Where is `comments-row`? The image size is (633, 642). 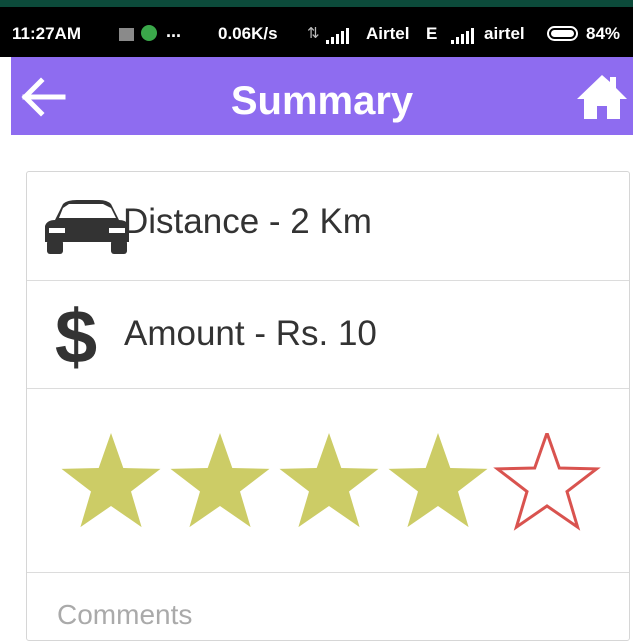 comments-row is located at coordinates (328, 607).